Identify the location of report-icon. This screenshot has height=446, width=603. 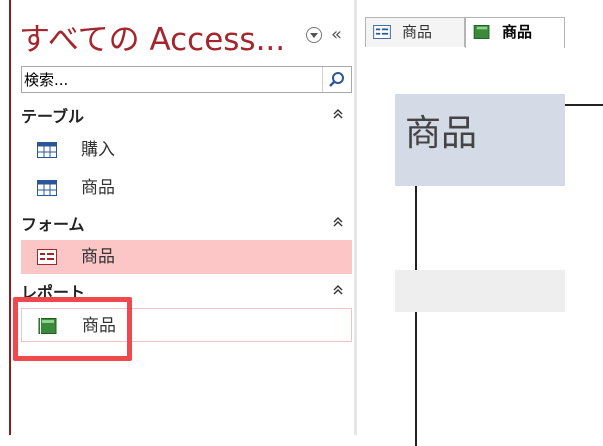
(481, 32).